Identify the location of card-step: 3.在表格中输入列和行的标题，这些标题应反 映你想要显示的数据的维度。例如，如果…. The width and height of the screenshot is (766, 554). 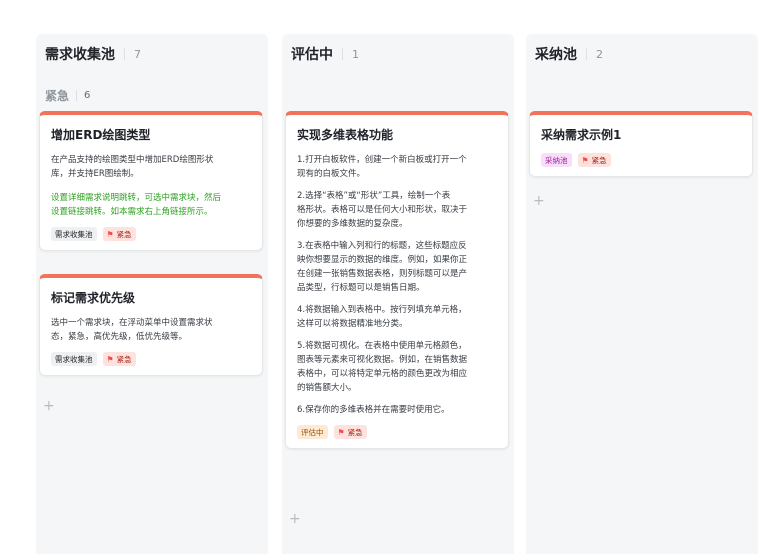
(382, 267).